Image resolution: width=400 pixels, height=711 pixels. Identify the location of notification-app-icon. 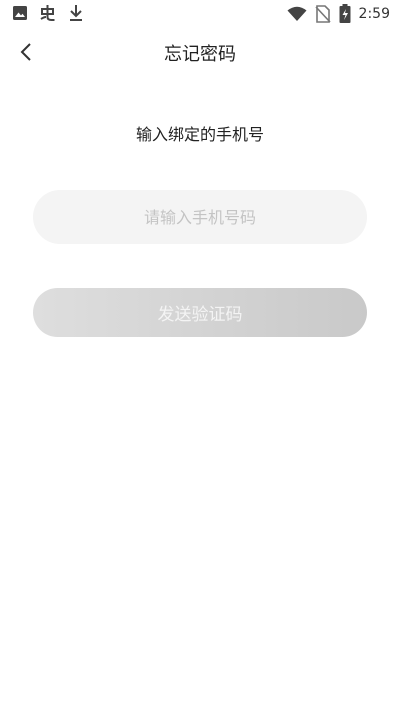
(48, 13).